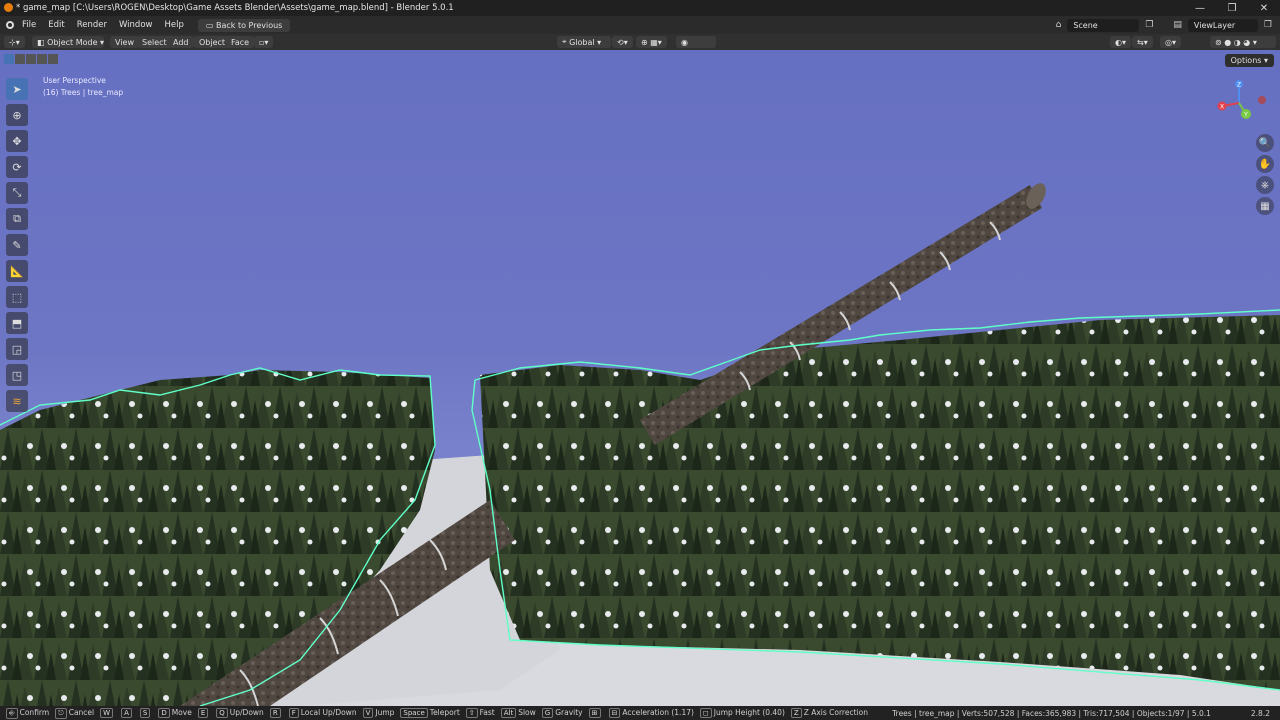 The height and width of the screenshot is (720, 1280). I want to click on shading-mode-buttons: ⊚ ● ◑ ◕ ▾, so click(1243, 42).